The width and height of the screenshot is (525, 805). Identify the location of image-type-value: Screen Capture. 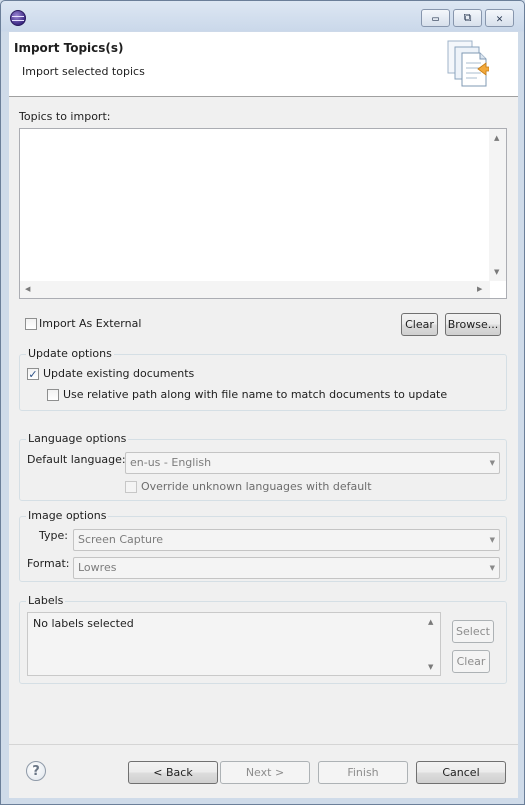
(121, 539).